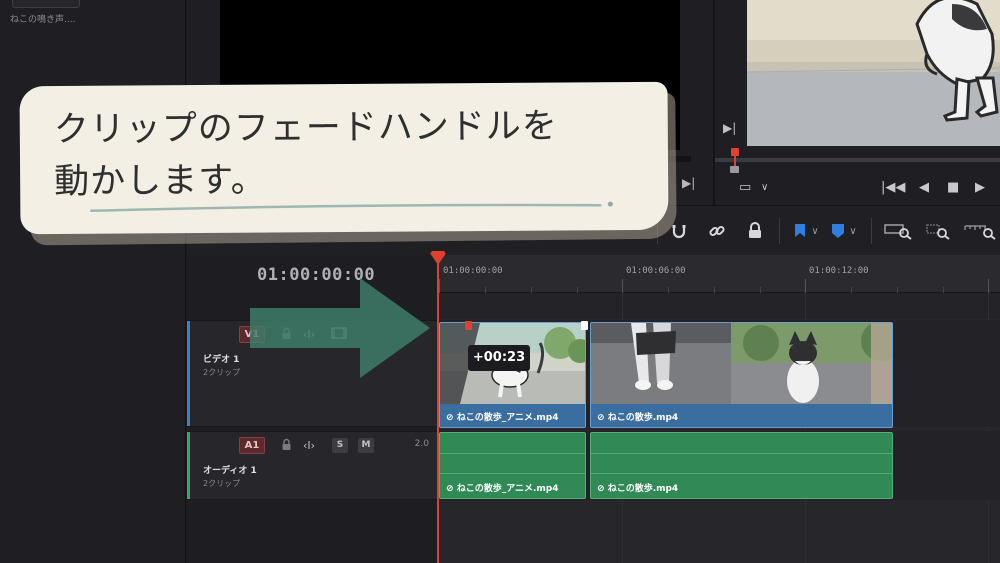  What do you see at coordinates (499, 358) in the screenshot?
I see `fade-offset-tooltip: +00:23` at bounding box center [499, 358].